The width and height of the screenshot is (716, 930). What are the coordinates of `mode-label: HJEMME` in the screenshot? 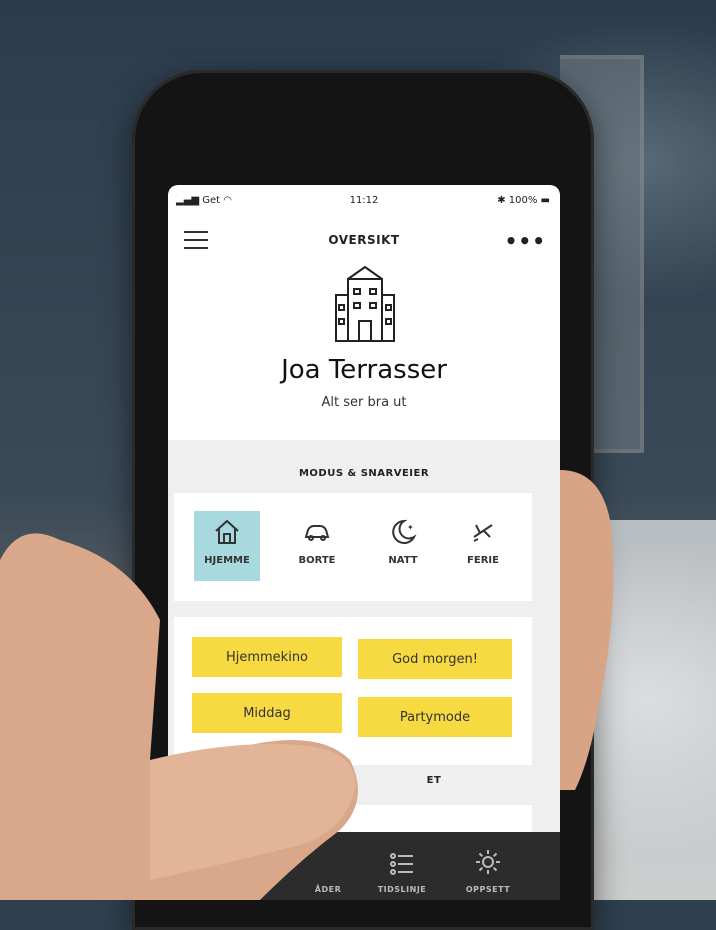 It's located at (227, 560).